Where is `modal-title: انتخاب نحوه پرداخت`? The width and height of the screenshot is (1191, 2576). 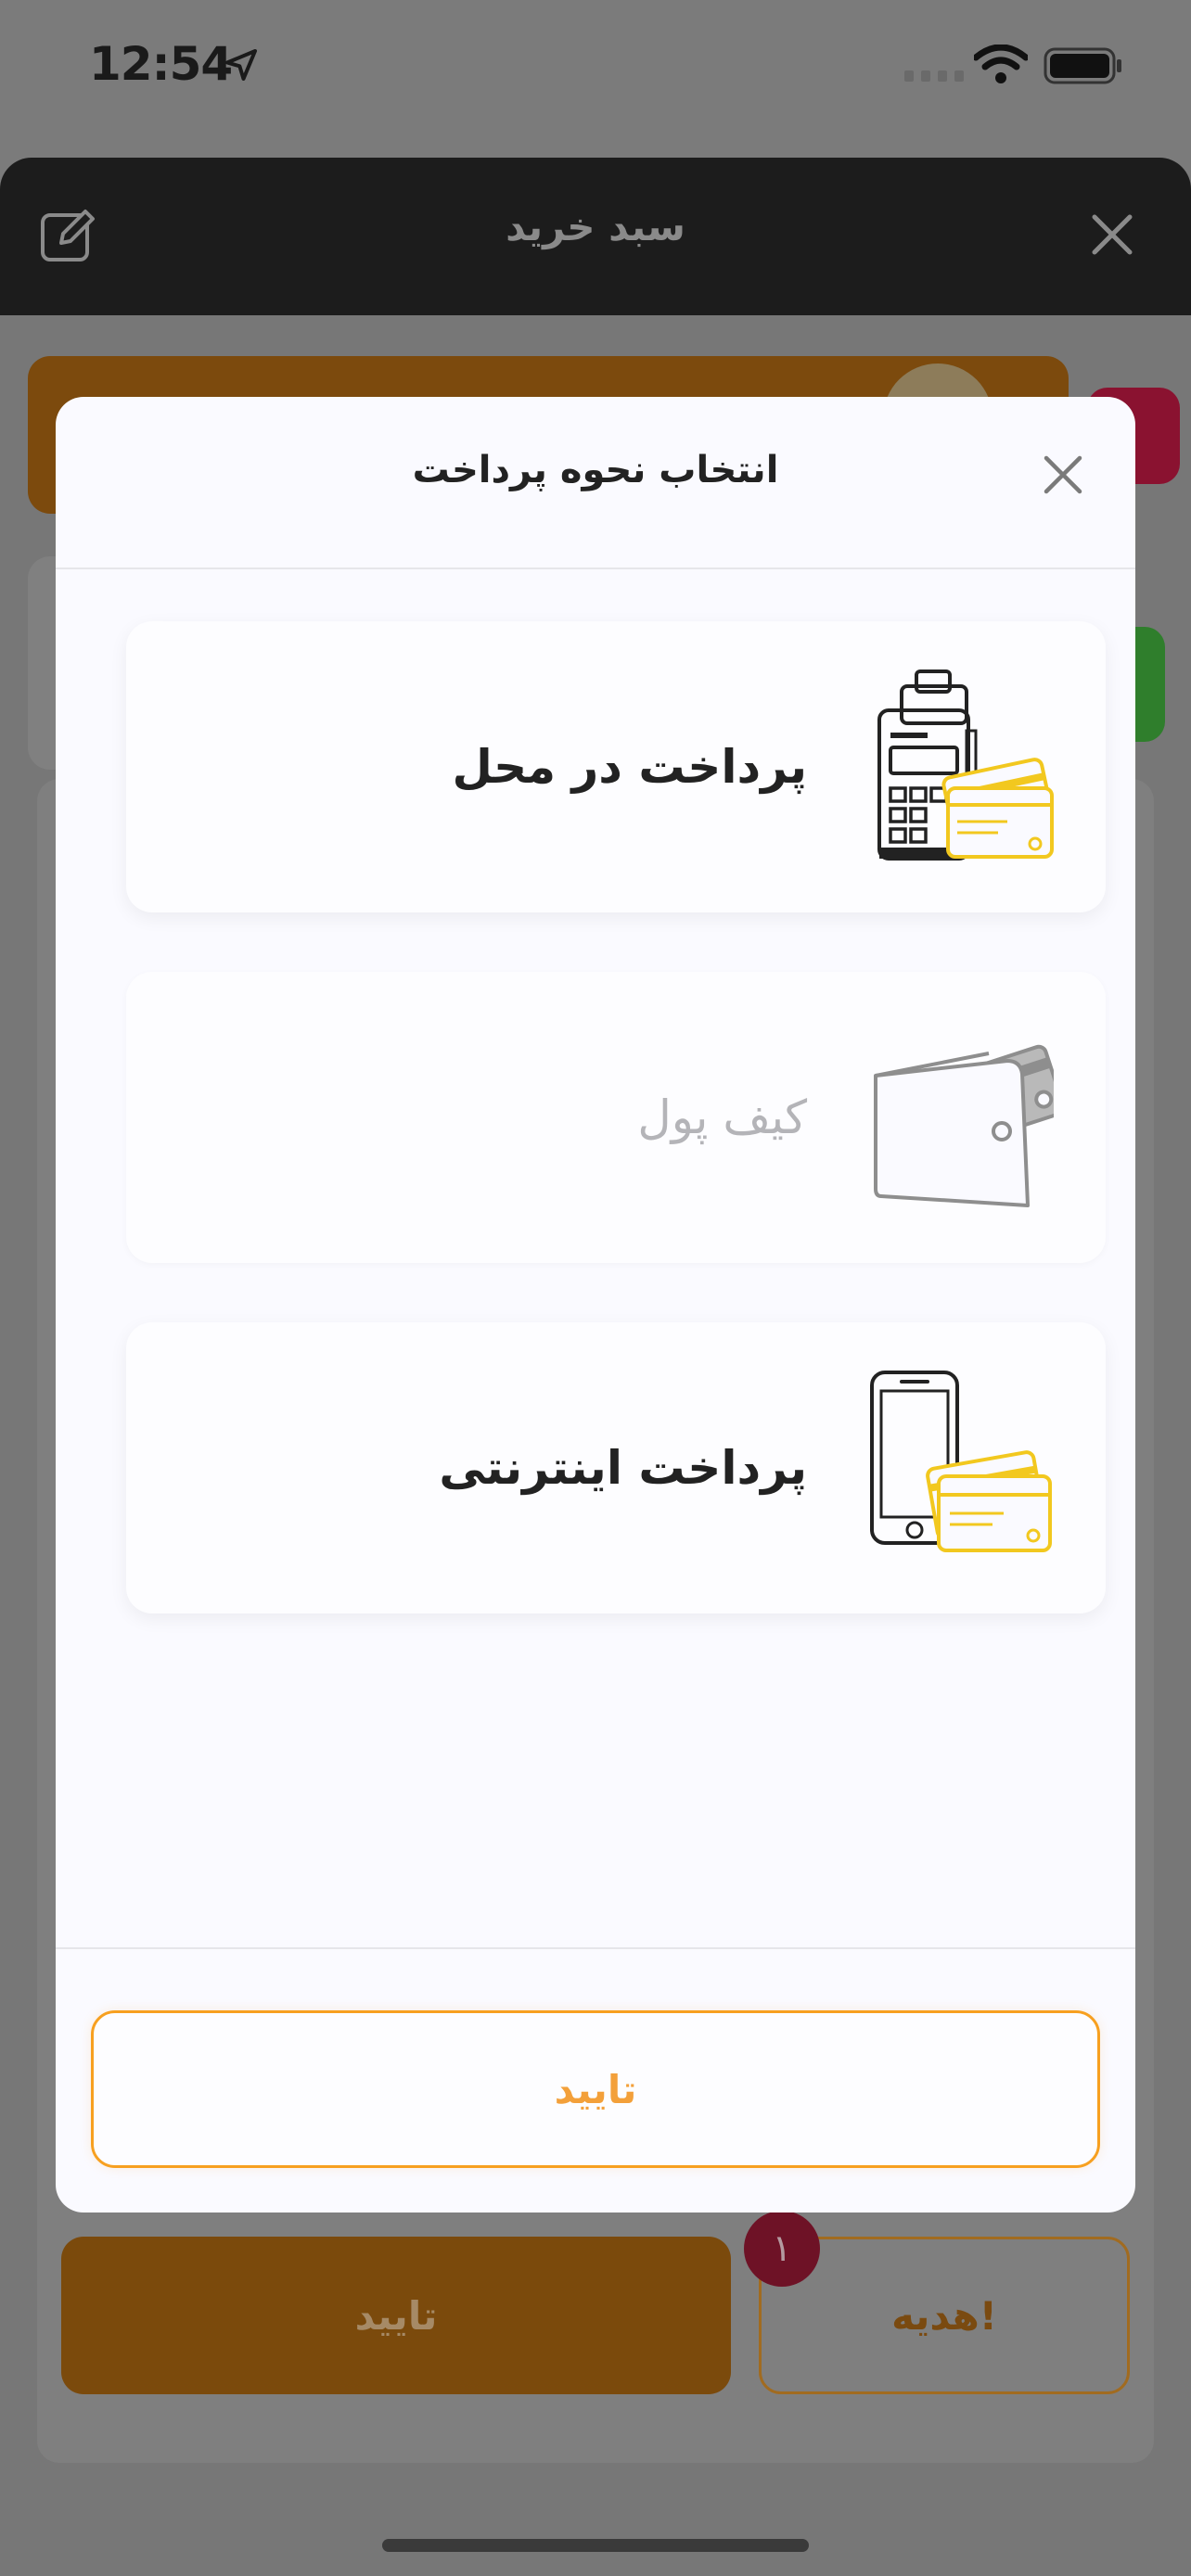 modal-title: انتخاب نحوه پرداخت is located at coordinates (595, 470).